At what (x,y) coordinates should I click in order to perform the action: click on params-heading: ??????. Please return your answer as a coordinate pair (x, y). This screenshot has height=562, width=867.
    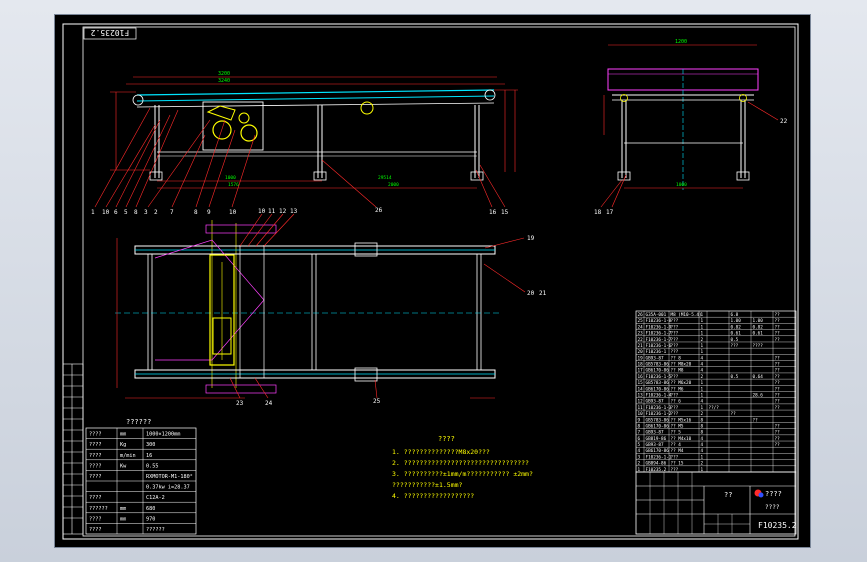
    Looking at the image, I should click on (138, 422).